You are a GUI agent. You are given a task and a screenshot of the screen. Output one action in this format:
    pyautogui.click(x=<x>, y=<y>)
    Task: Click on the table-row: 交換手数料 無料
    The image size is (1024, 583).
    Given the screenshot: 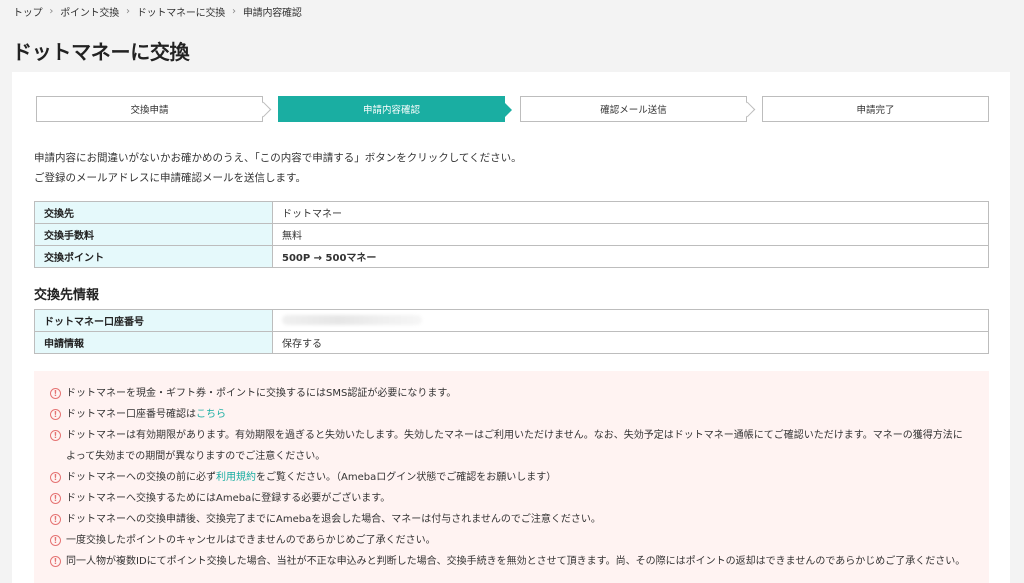 What is the action you would take?
    pyautogui.click(x=511, y=234)
    